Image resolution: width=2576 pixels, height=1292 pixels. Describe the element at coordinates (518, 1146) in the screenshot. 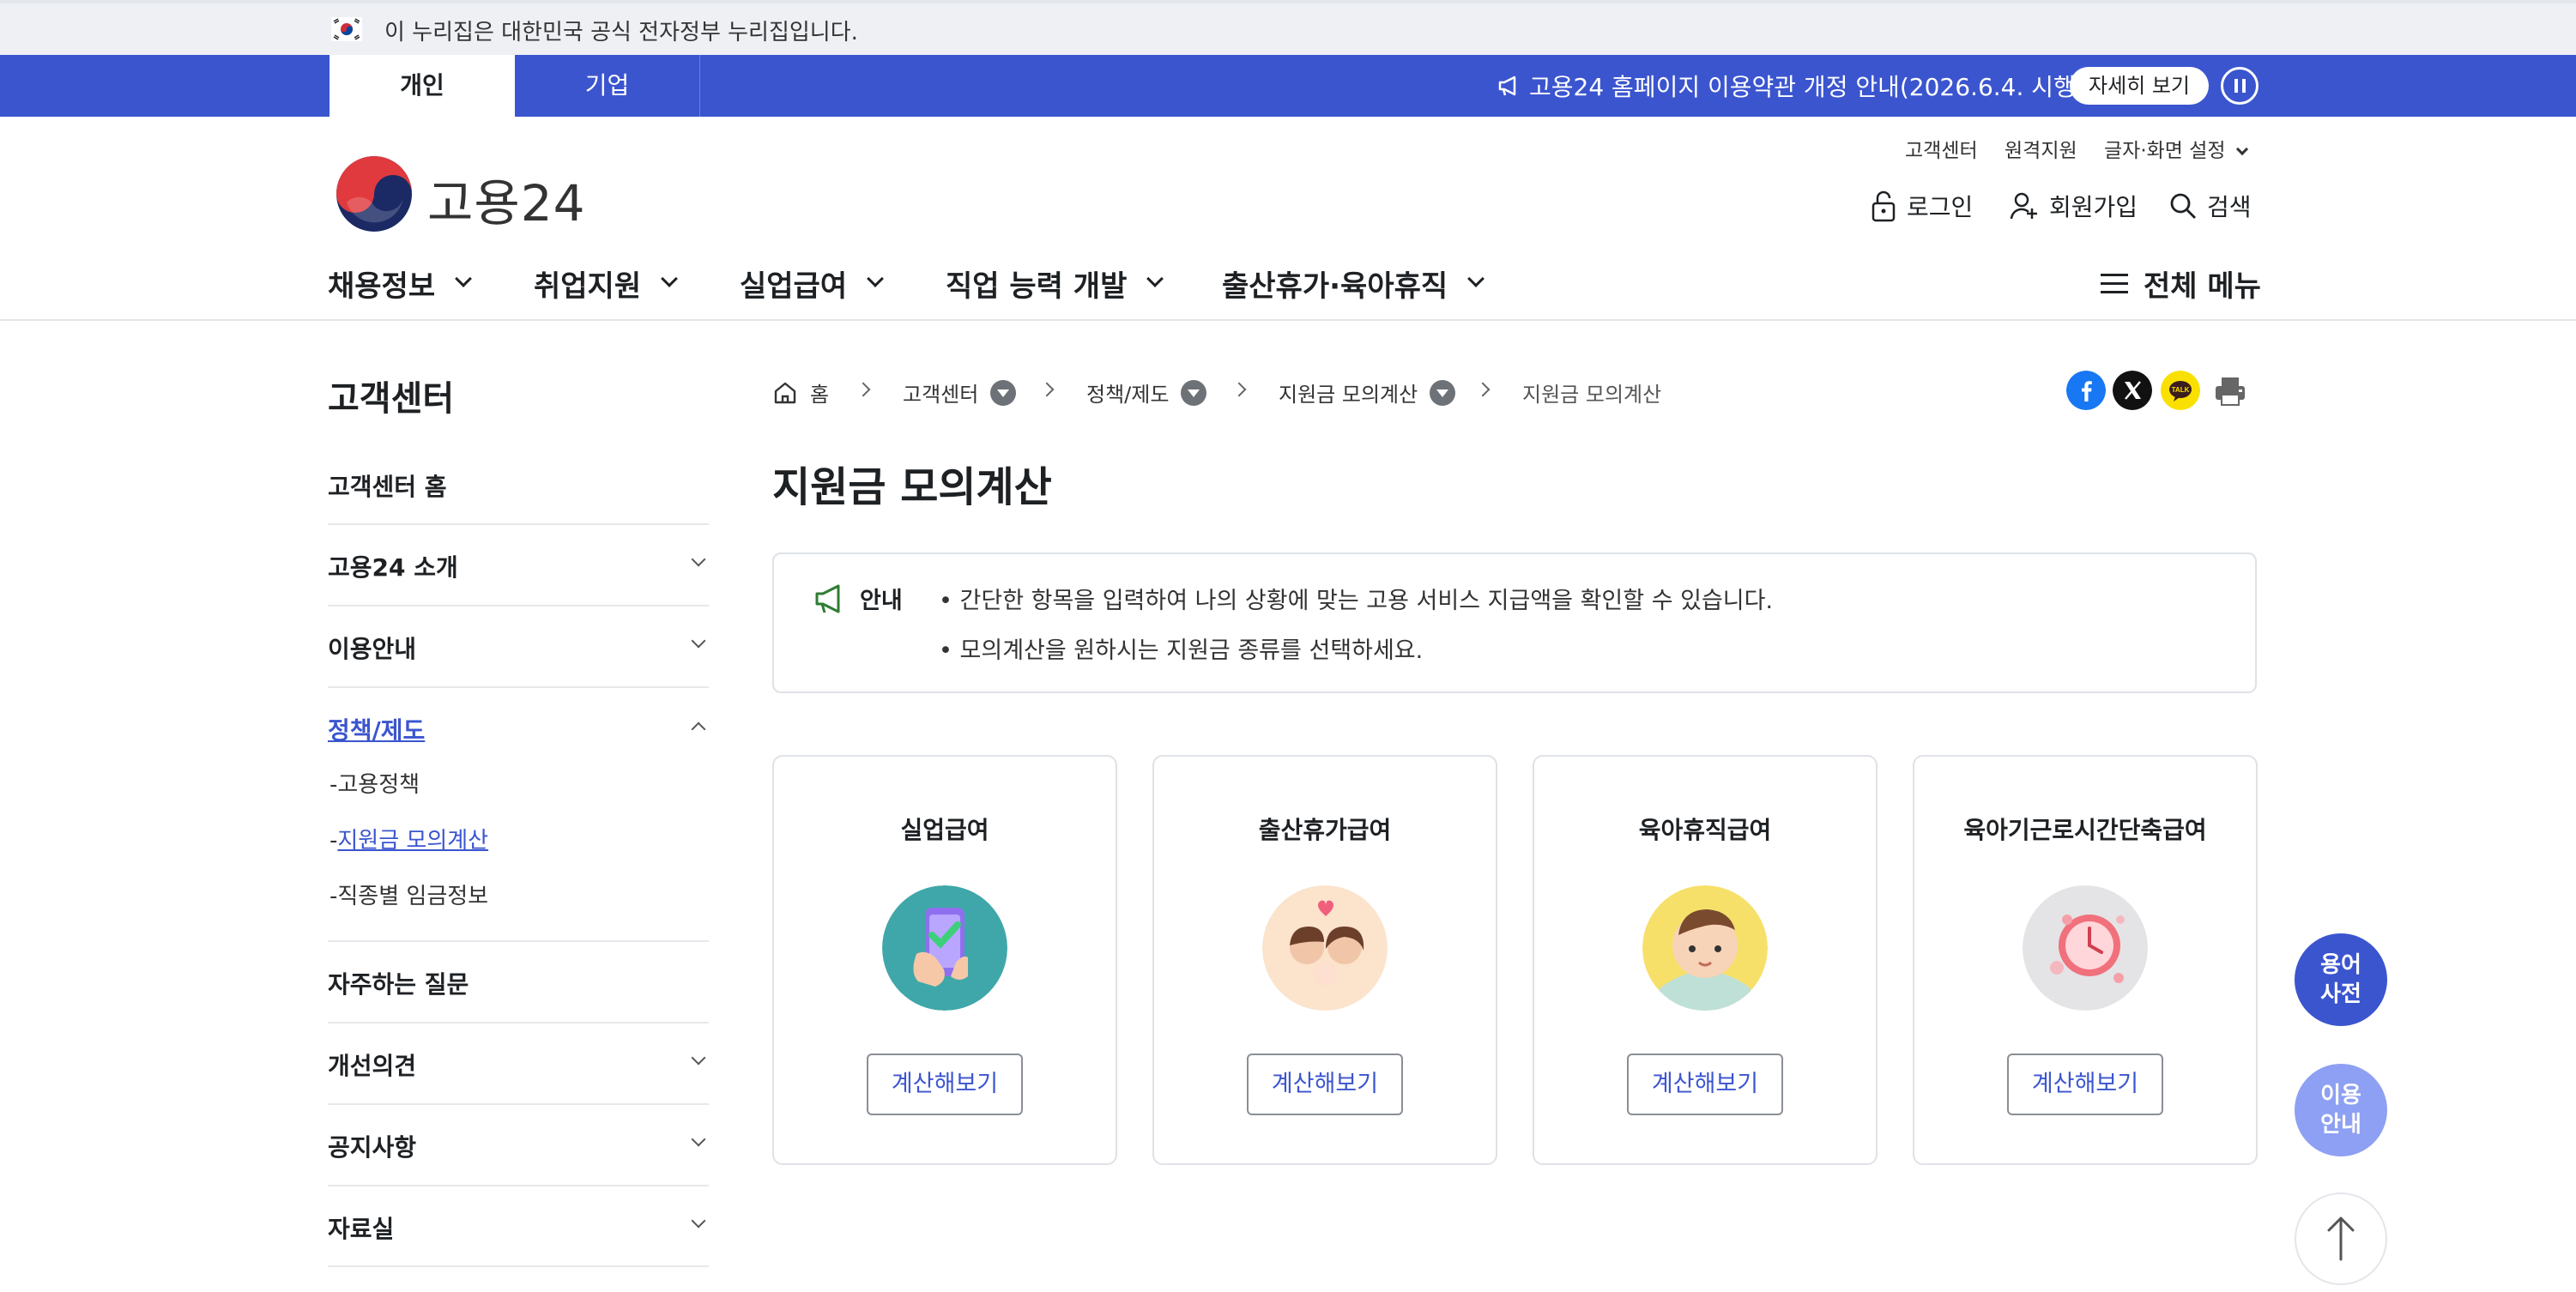

I see `sidebar-item-notice: 공지사항` at that location.